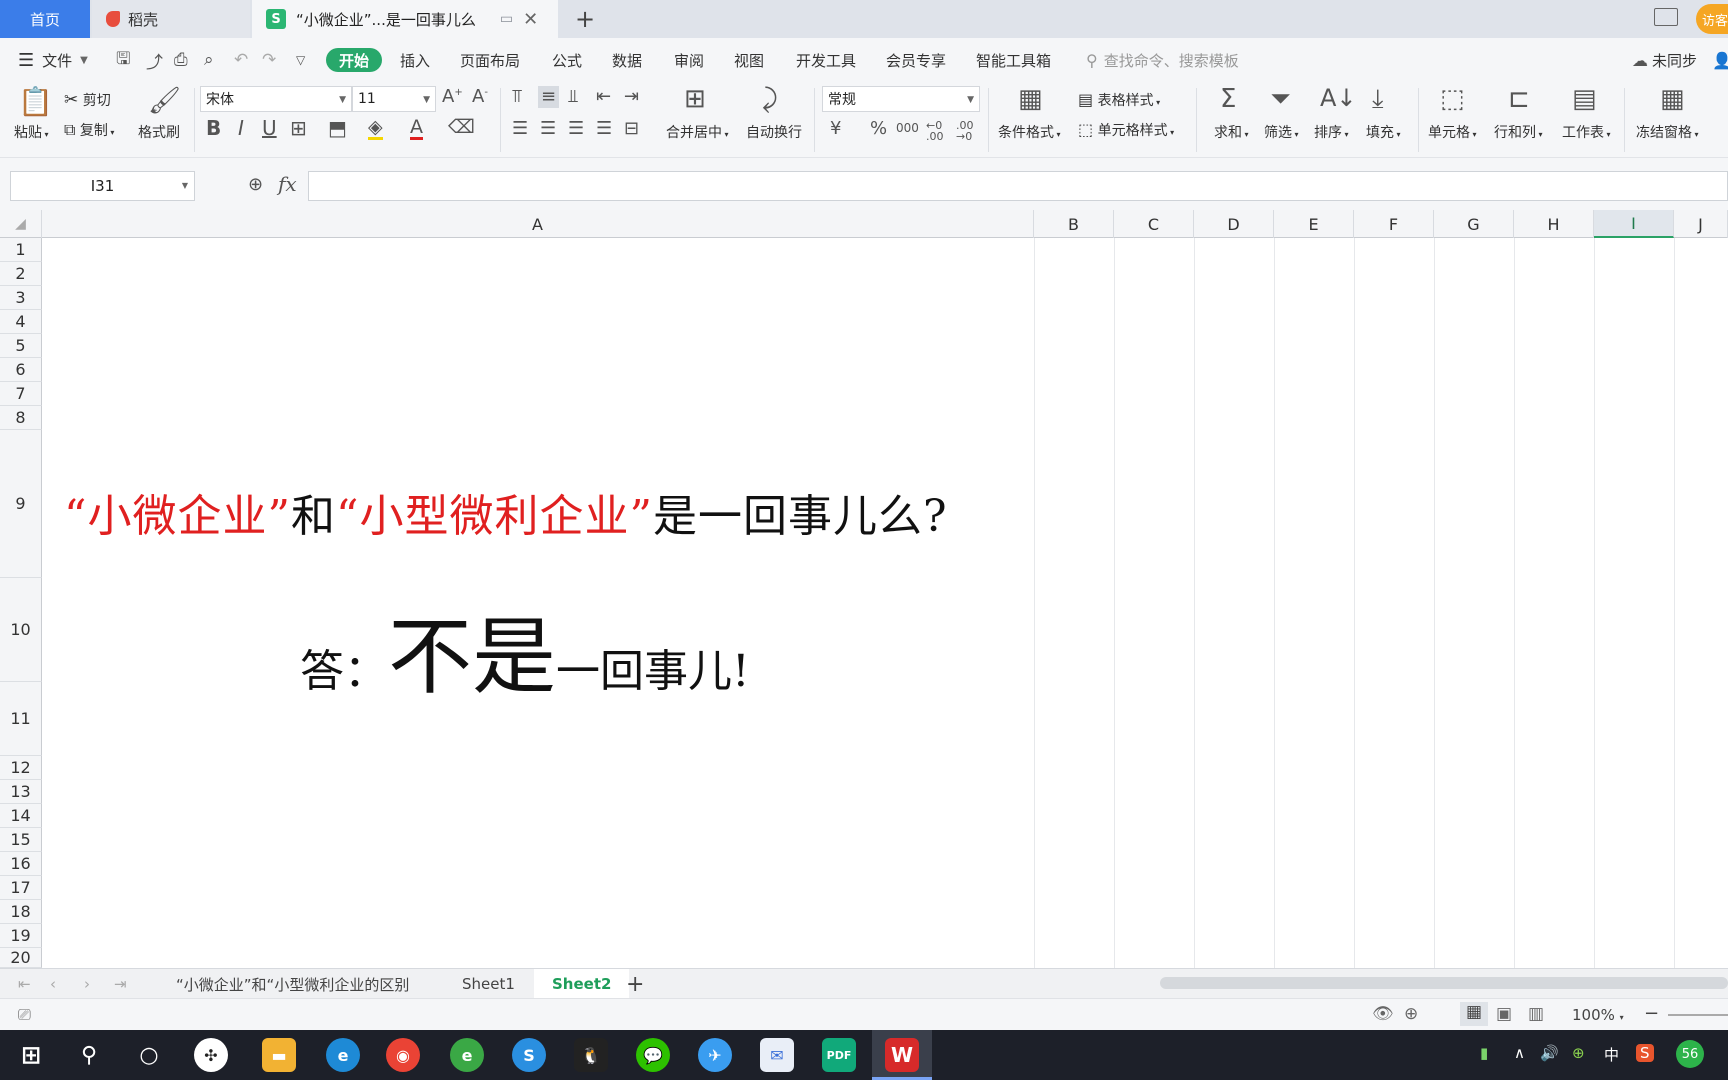  I want to click on filter-button: 筛选 ▾, so click(1281, 132).